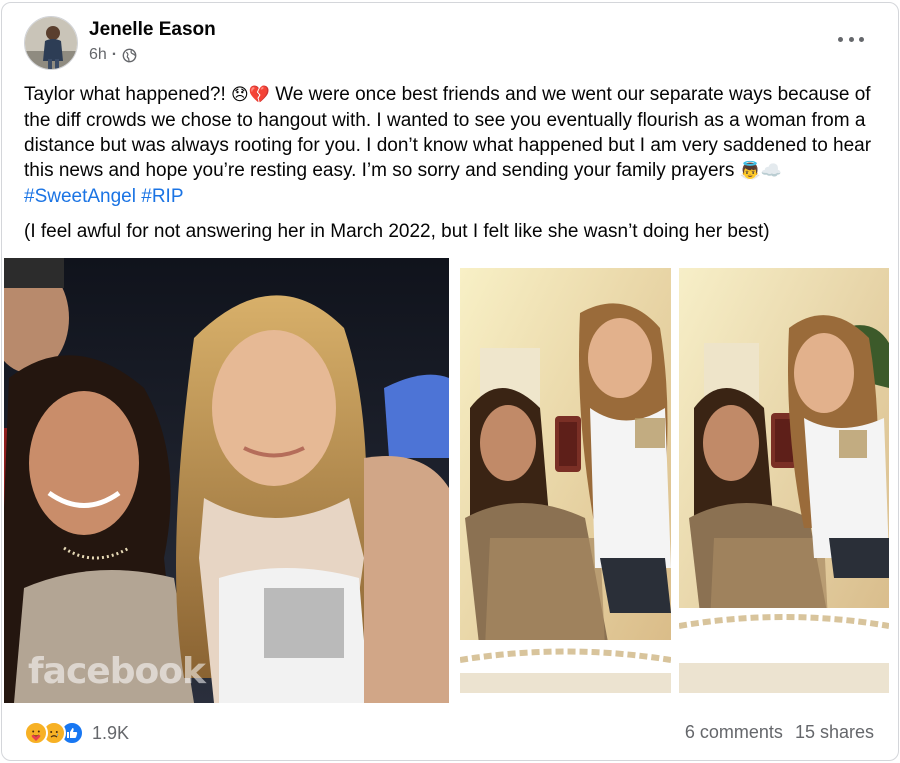 This screenshot has width=900, height=763. What do you see at coordinates (117, 671) in the screenshot?
I see `facebook-watermark: facebook` at bounding box center [117, 671].